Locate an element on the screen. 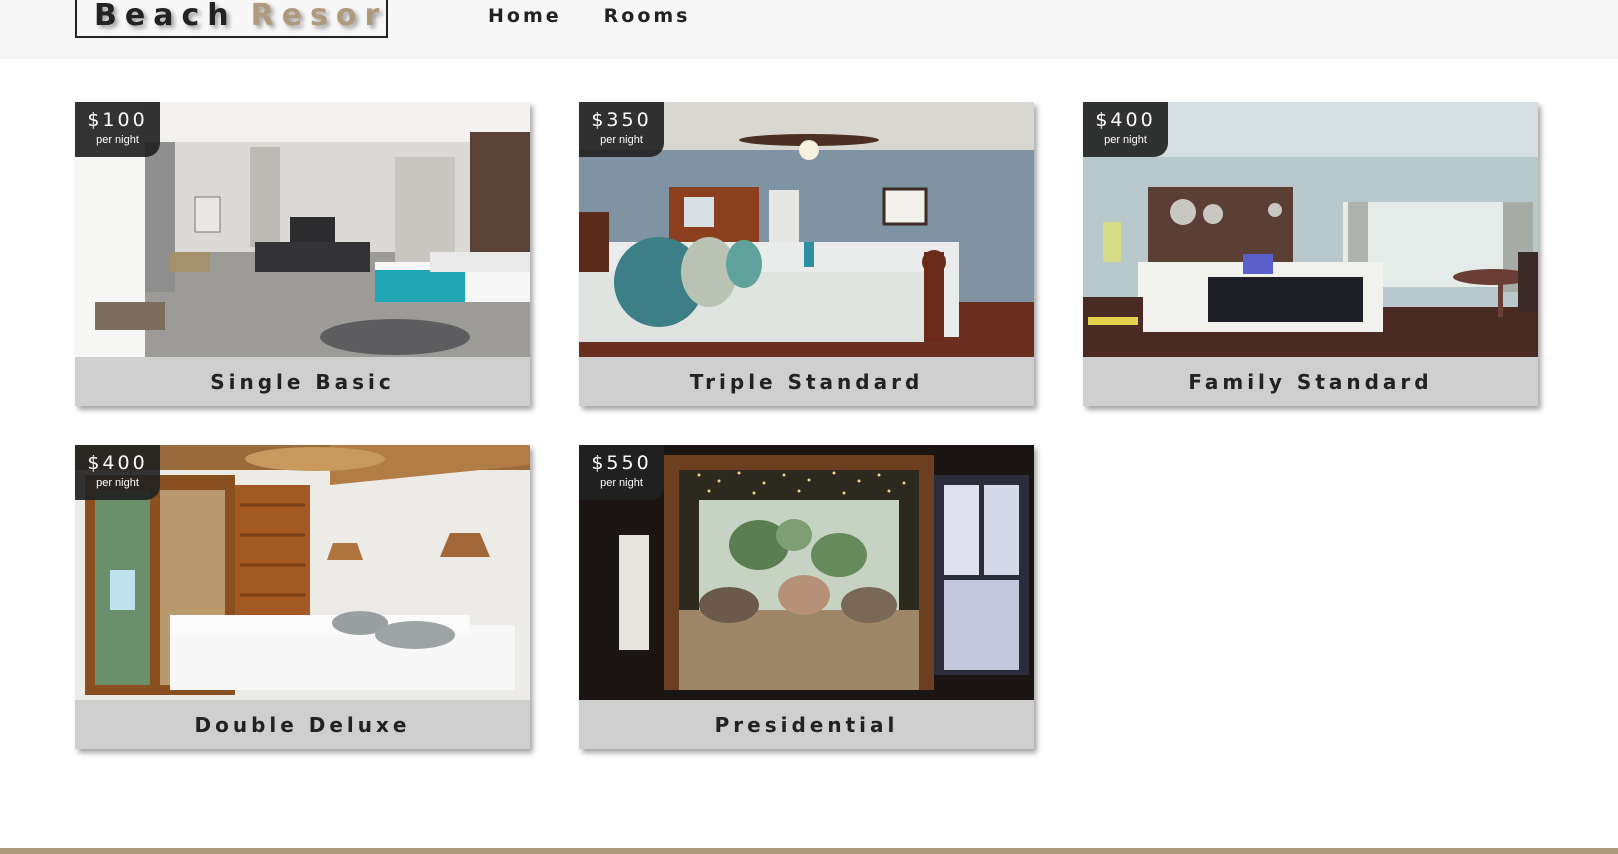 The height and width of the screenshot is (854, 1618). room-card-triple-standard: $350 per night Triple Standard is located at coordinates (806, 254).